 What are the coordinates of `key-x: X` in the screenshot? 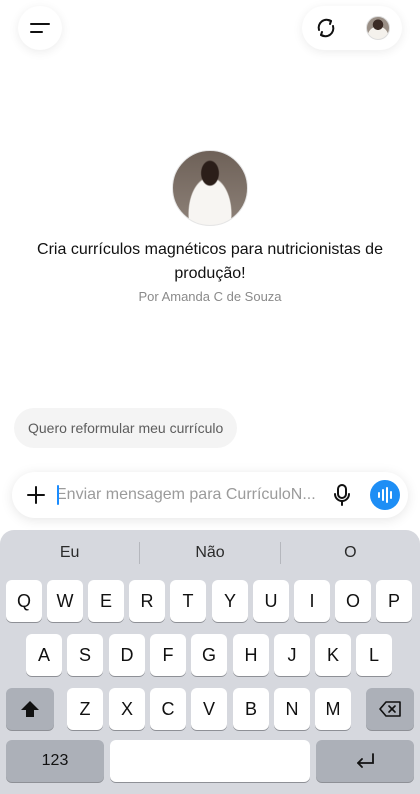 It's located at (127, 709).